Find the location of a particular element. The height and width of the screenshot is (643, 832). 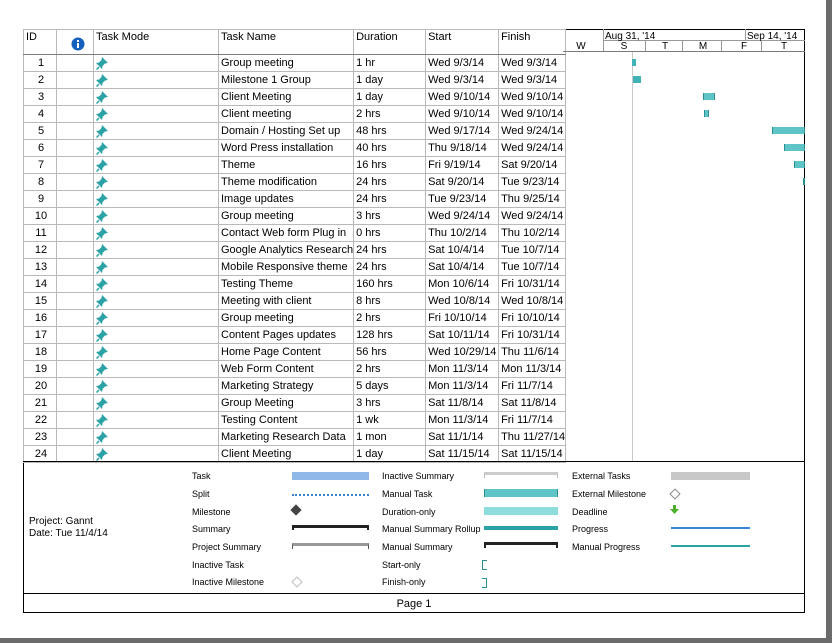

task-finish: Wed 10/8/14 is located at coordinates (532, 301).